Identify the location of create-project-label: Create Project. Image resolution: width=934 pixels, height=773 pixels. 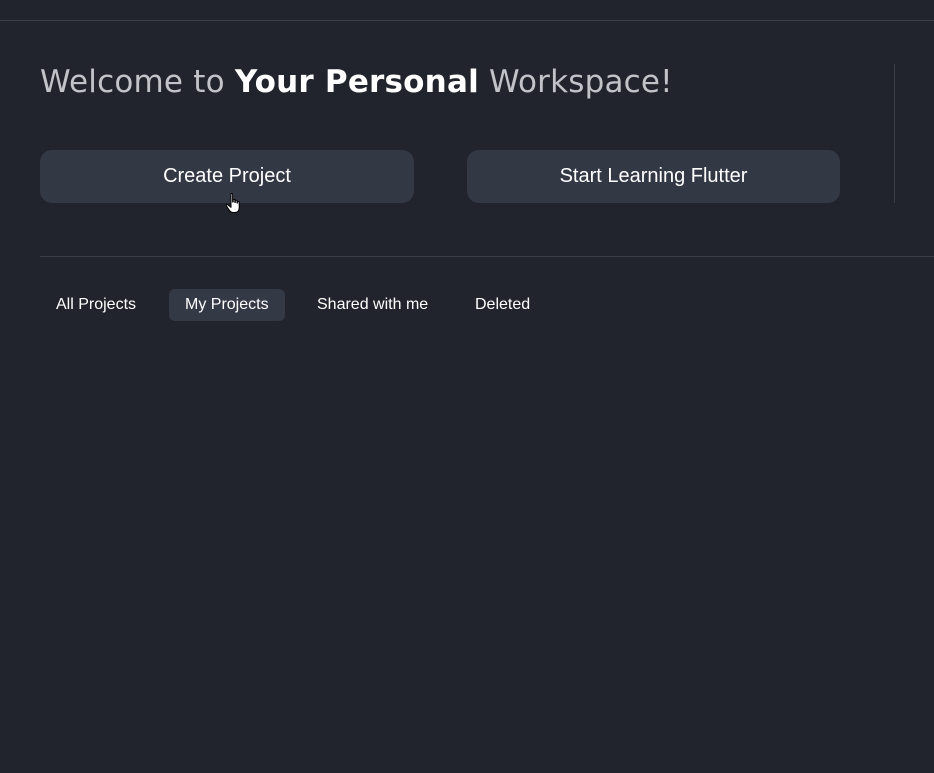
(227, 176).